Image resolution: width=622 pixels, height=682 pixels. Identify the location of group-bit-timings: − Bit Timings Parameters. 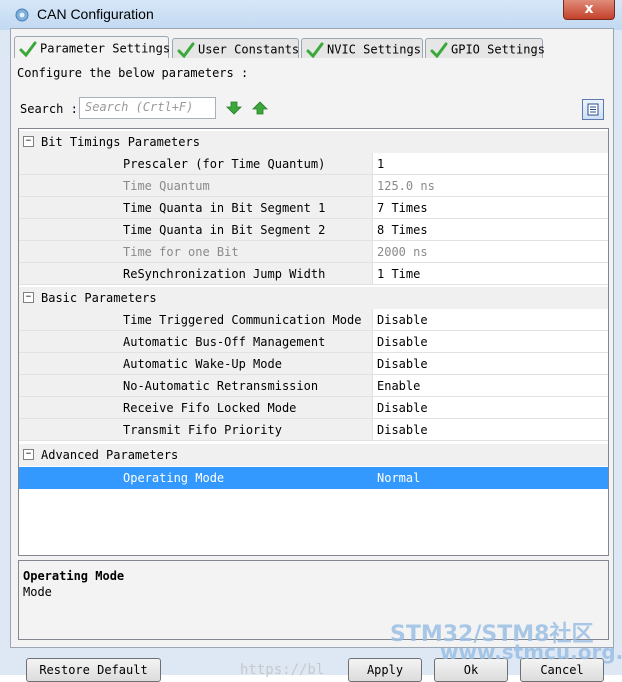
(313, 142).